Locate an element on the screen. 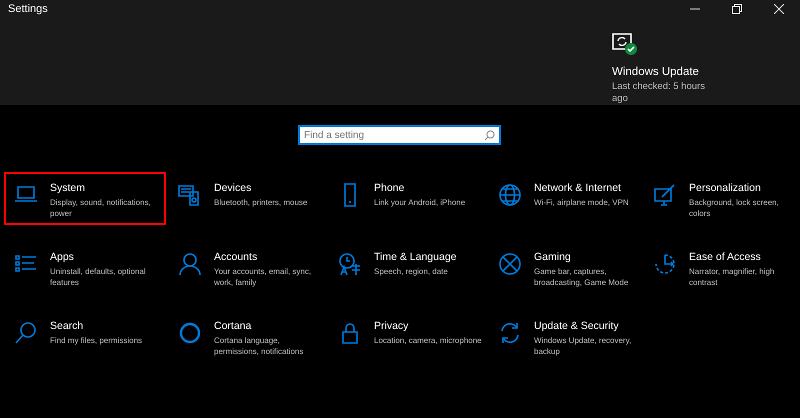 Image resolution: width=800 pixels, height=418 pixels. category-name: Ease of Access is located at coordinates (725, 257).